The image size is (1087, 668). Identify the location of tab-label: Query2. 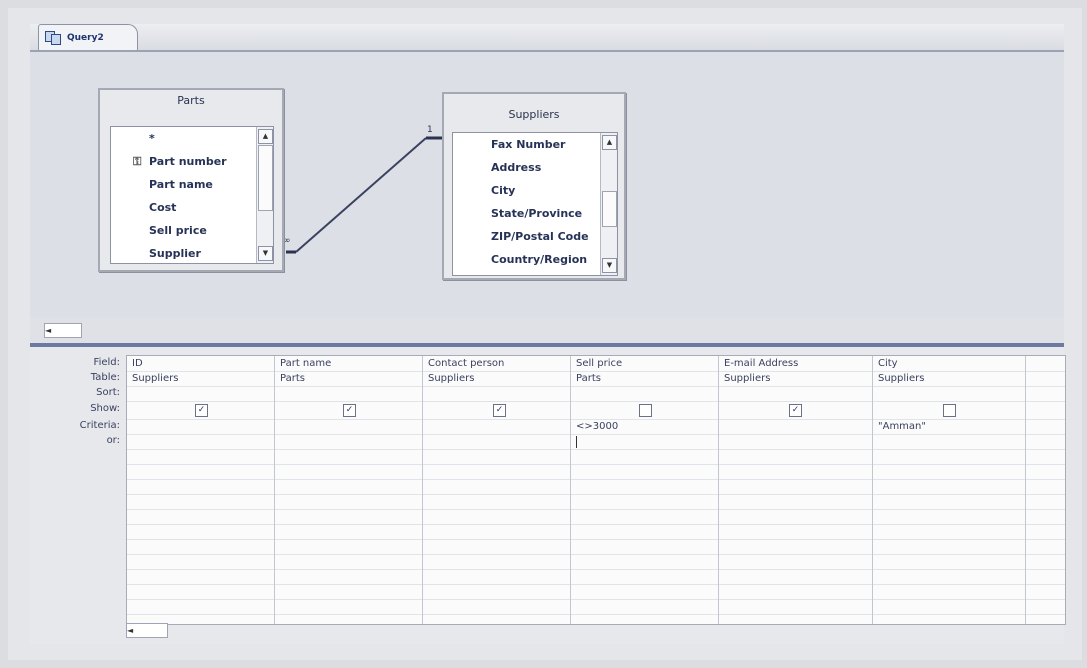
(85, 37).